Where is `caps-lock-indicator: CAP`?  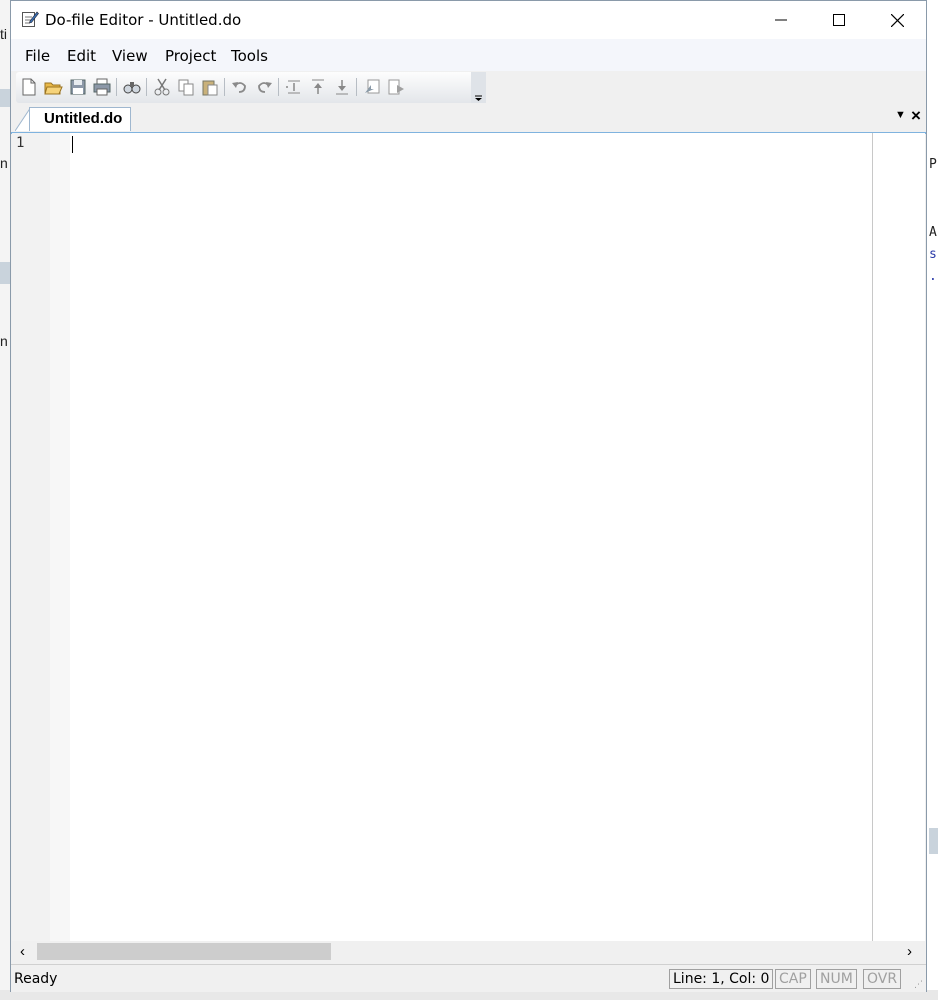 caps-lock-indicator: CAP is located at coordinates (793, 979).